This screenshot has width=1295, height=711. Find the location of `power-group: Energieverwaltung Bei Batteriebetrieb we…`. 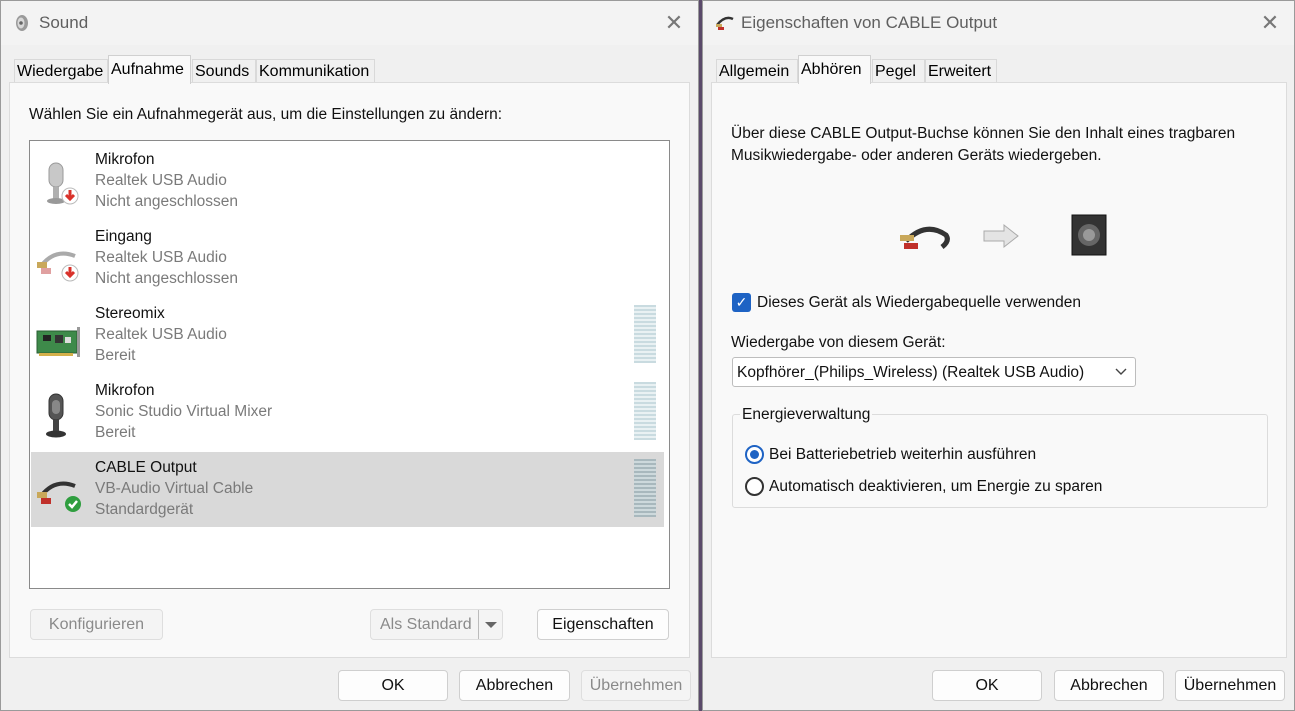

power-group: Energieverwaltung Bei Batteriebetrieb we… is located at coordinates (1000, 457).